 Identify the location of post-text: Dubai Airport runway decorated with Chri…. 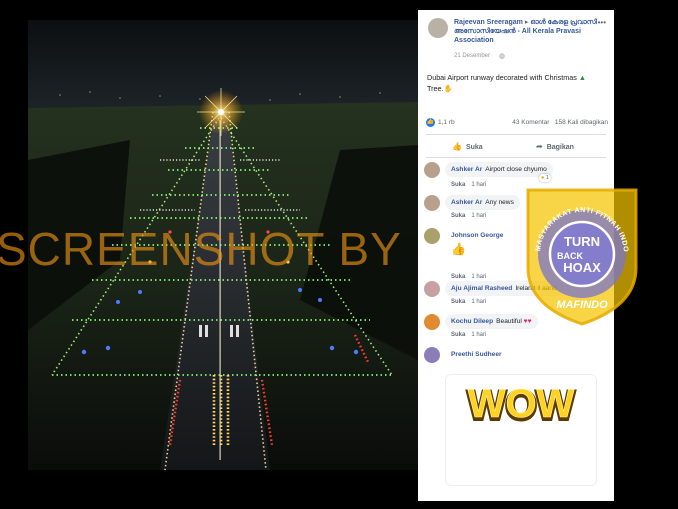
(517, 83).